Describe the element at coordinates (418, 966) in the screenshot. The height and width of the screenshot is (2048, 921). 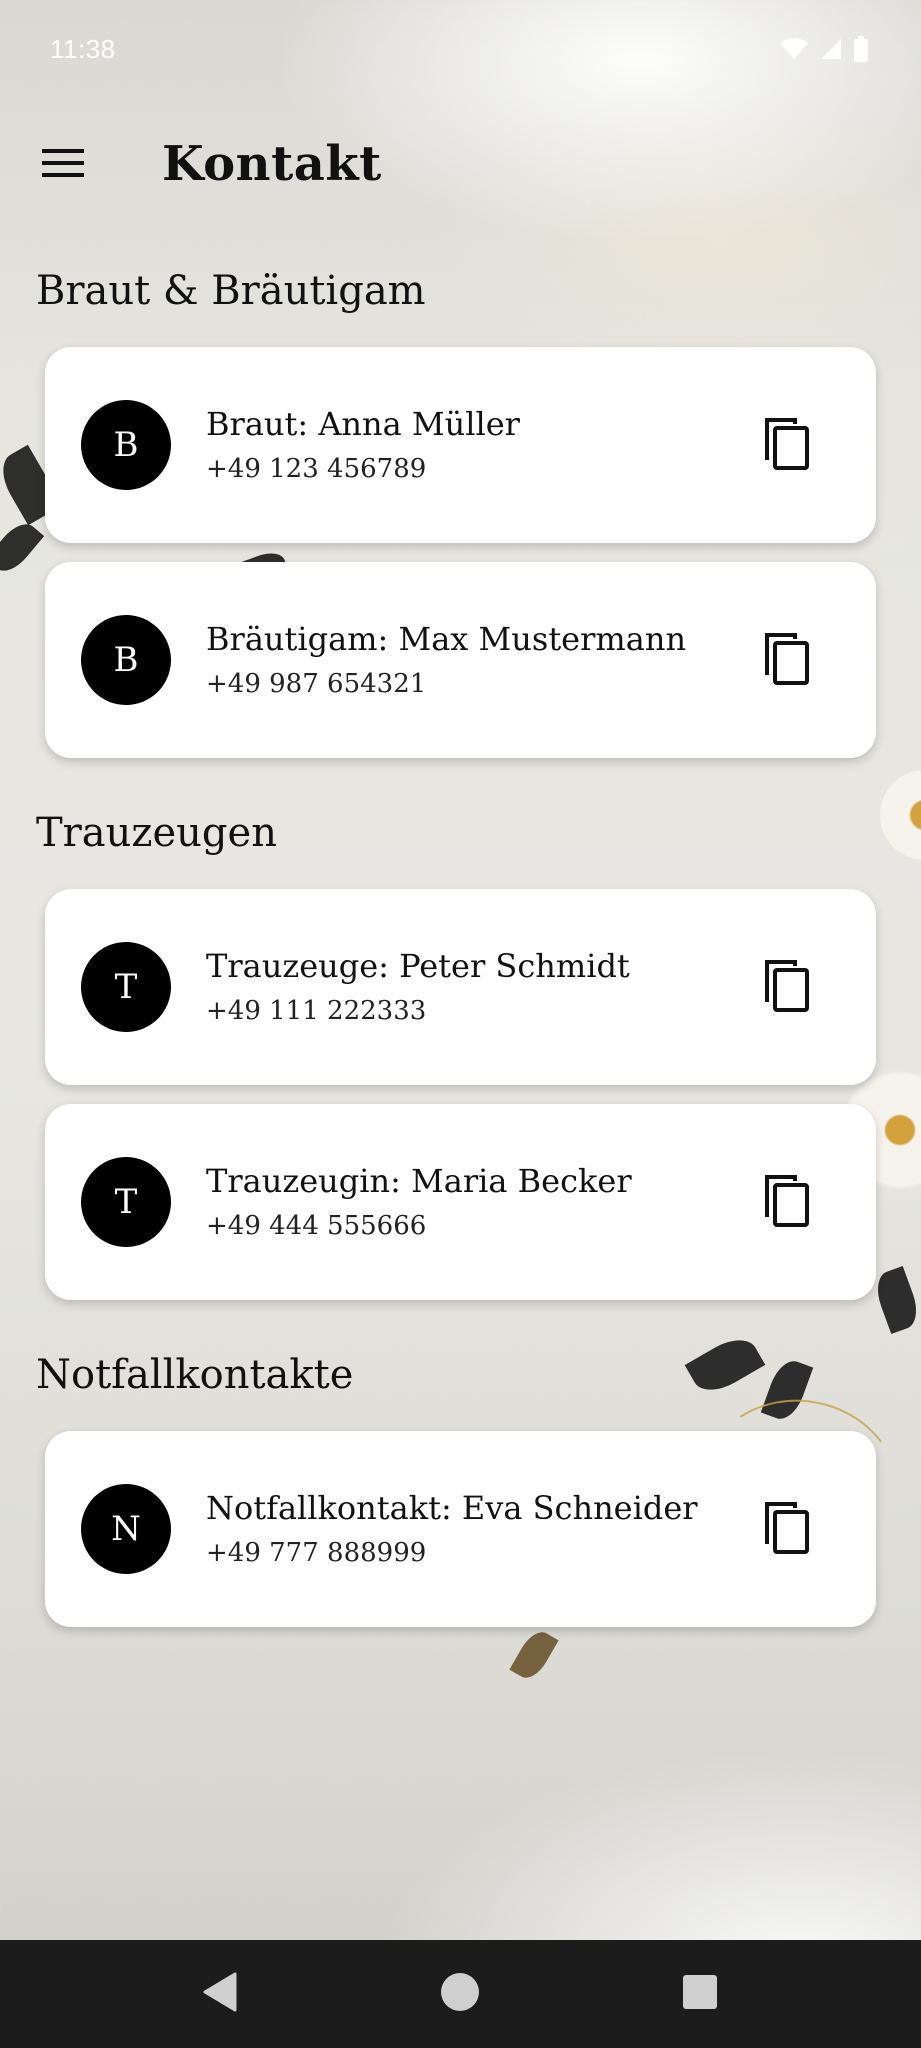
I see `contact-name: Trauzeuge: Peter Schmidt` at that location.